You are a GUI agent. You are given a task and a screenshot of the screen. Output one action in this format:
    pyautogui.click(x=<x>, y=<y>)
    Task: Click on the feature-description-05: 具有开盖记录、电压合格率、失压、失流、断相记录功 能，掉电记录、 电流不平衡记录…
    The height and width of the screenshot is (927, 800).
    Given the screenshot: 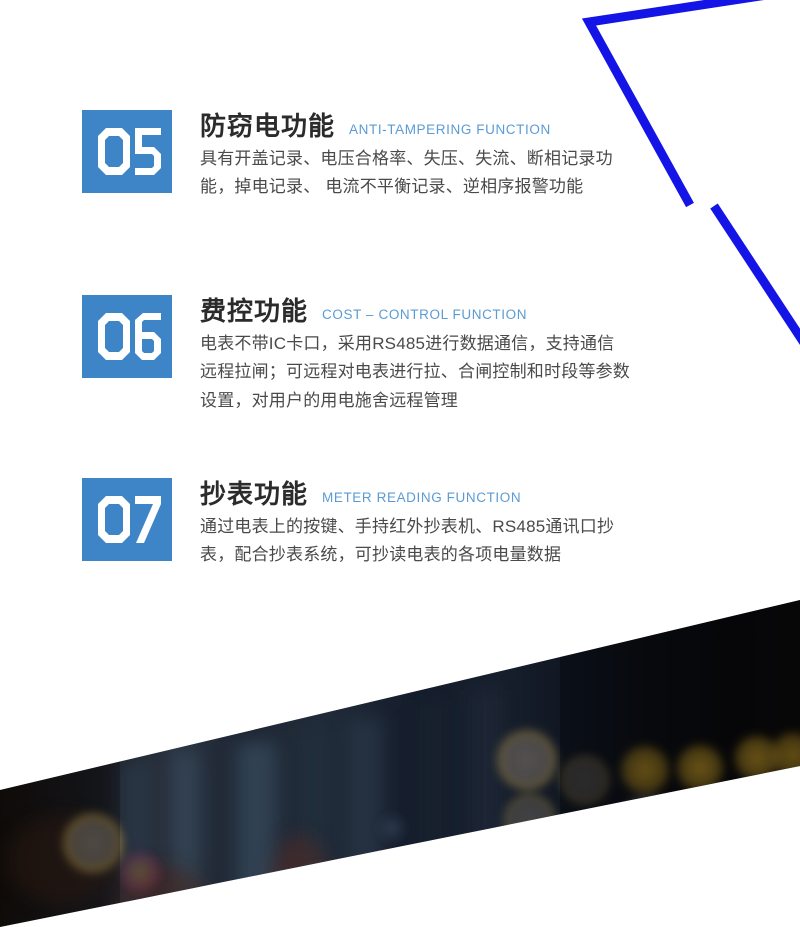 What is the action you would take?
    pyautogui.click(x=406, y=172)
    